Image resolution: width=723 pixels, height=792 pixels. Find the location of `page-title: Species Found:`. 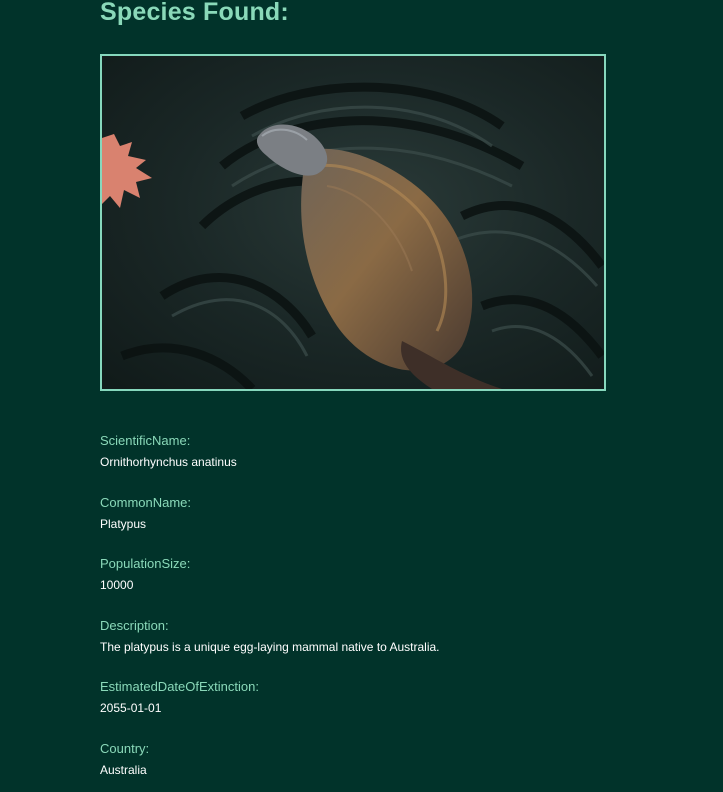

page-title: Species Found: is located at coordinates (194, 13).